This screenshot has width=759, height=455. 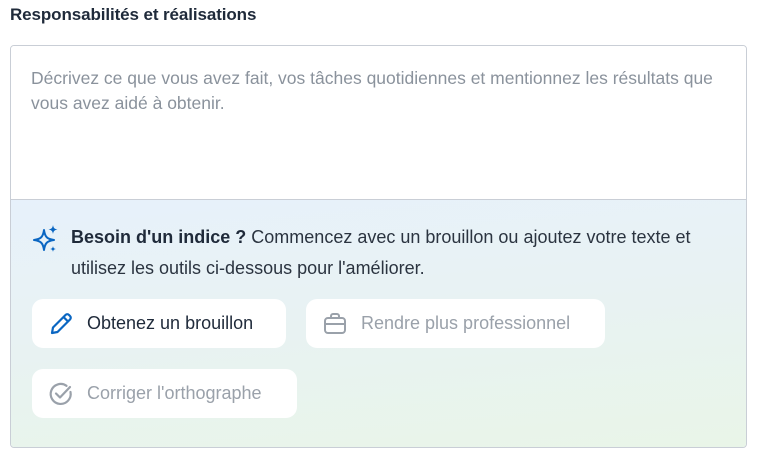 What do you see at coordinates (159, 237) in the screenshot?
I see `hint-title: Besoin d'un indice ?` at bounding box center [159, 237].